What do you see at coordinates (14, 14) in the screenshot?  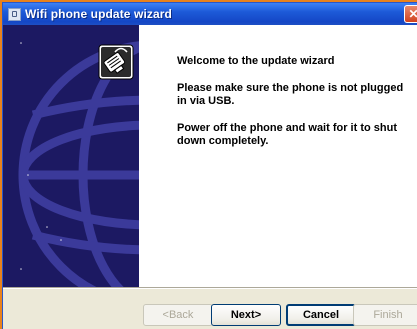 I see `app-icon` at bounding box center [14, 14].